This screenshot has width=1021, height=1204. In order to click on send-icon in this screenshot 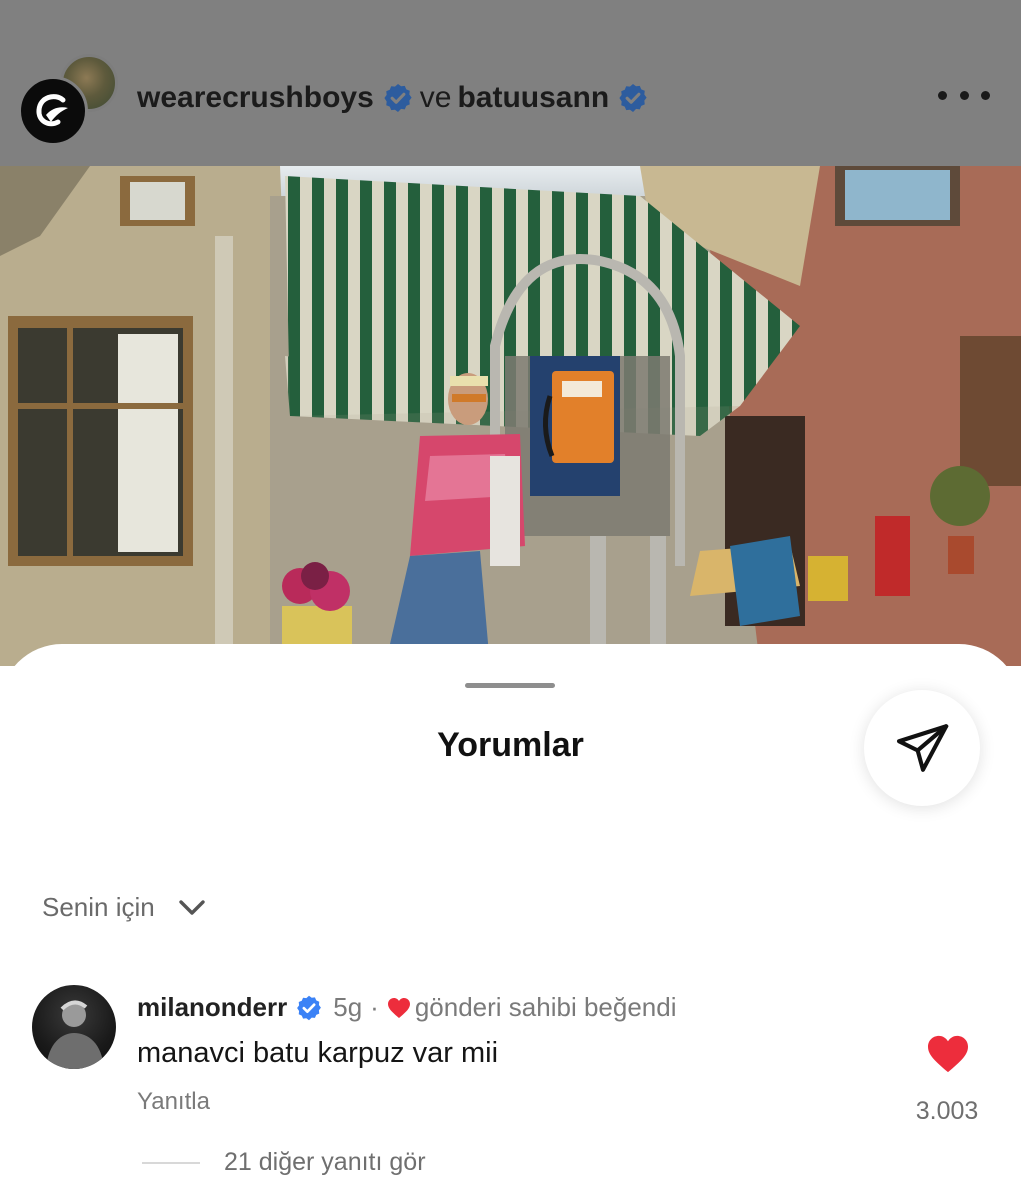, I will do `click(922, 748)`.